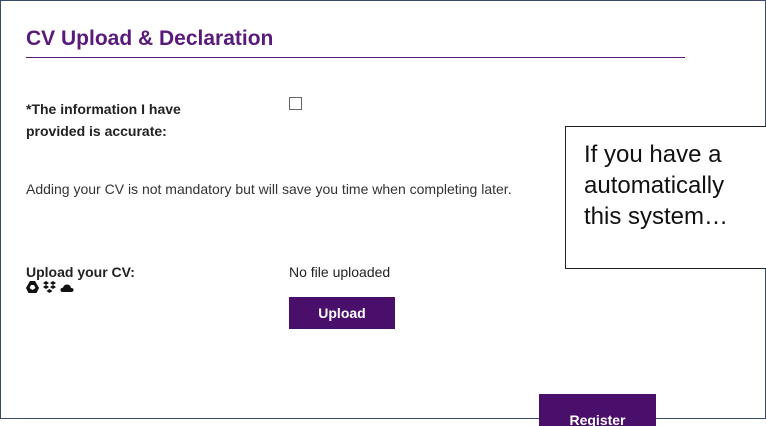 The width and height of the screenshot is (766, 426). What do you see at coordinates (653, 154) in the screenshot?
I see `tooltip-line1: If you have a` at bounding box center [653, 154].